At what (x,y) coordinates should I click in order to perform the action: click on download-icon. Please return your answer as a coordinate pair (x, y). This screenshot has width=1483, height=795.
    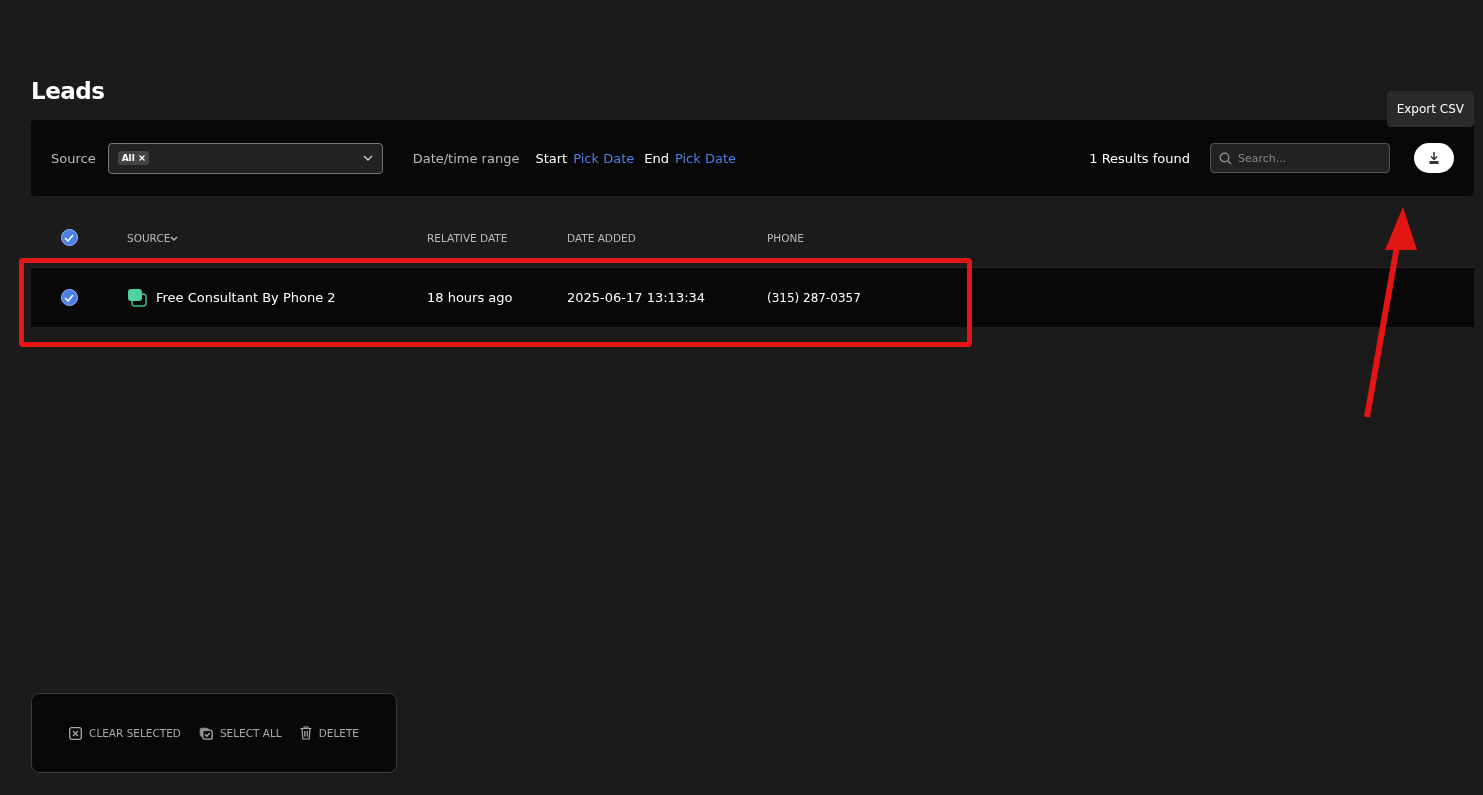
    Looking at the image, I should click on (1434, 158).